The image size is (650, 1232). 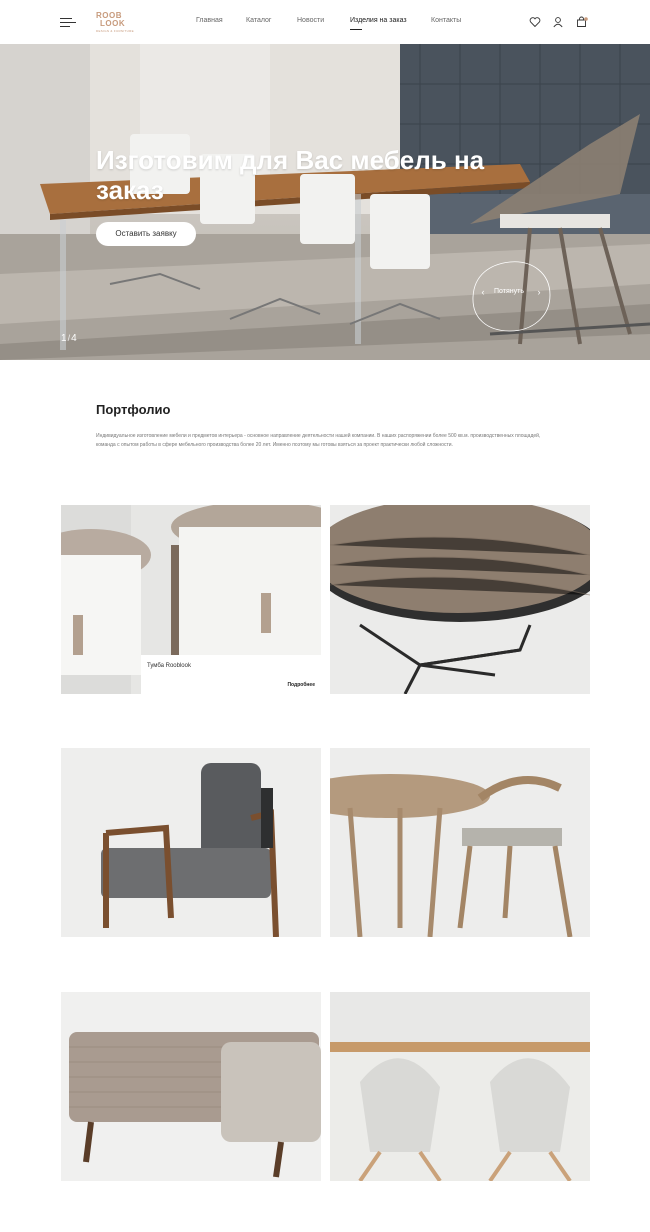 What do you see at coordinates (539, 292) in the screenshot?
I see `slider-next-arrow: ›` at bounding box center [539, 292].